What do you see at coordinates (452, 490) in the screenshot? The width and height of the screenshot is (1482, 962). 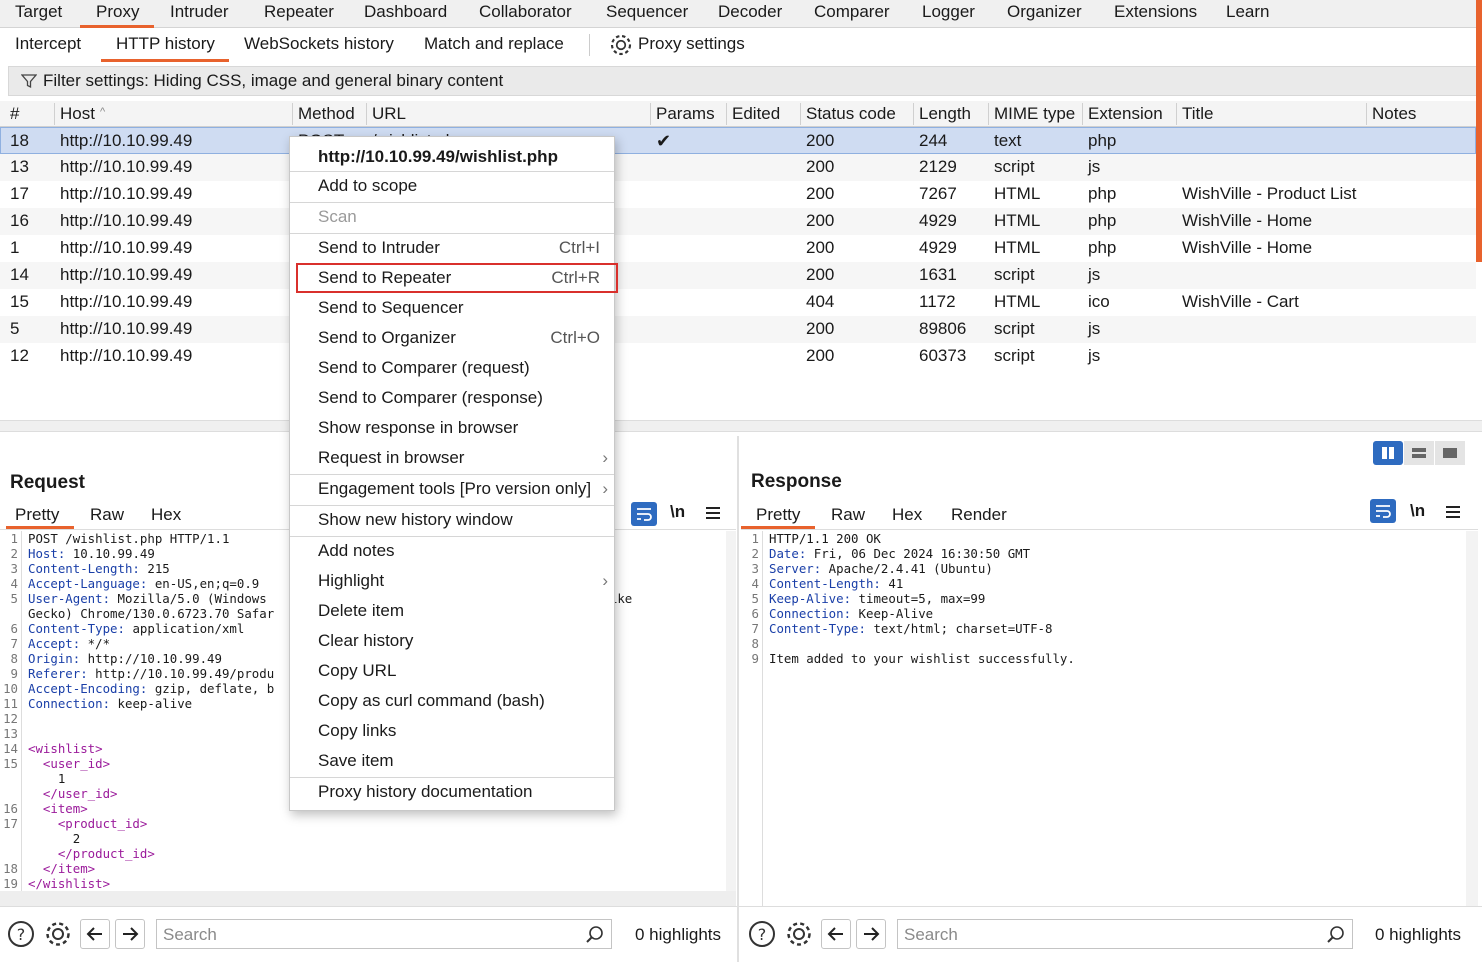 I see `menu-item-engagement-tools-pro-version-only: Engagement tools [Pro version only] ›` at bounding box center [452, 490].